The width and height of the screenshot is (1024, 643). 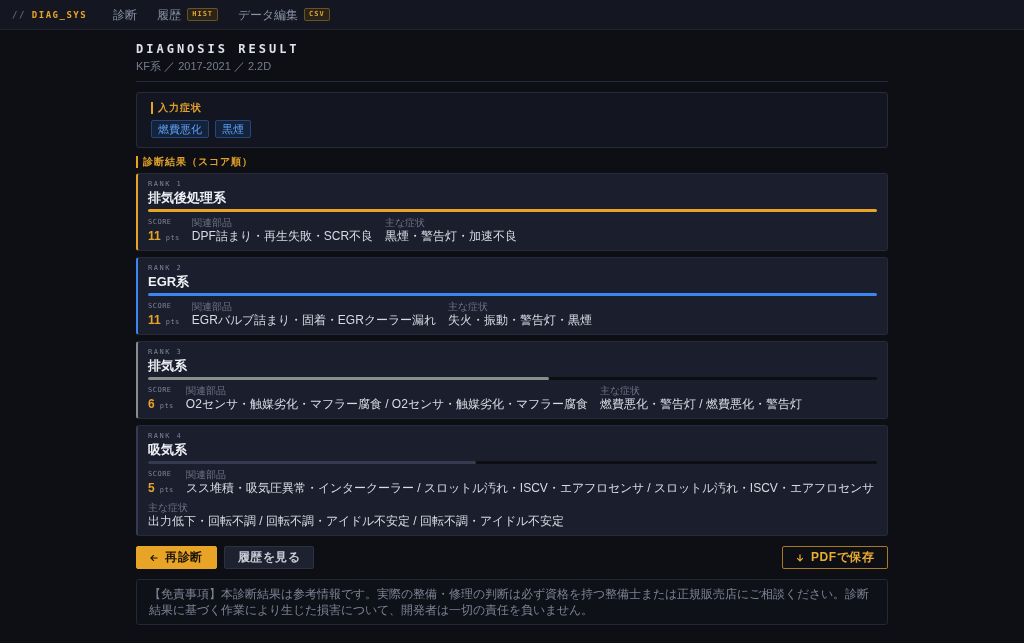 What do you see at coordinates (167, 365) in the screenshot?
I see `result-title: 排気系` at bounding box center [167, 365].